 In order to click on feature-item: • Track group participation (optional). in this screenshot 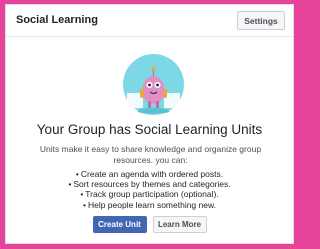, I will do `click(149, 194)`.